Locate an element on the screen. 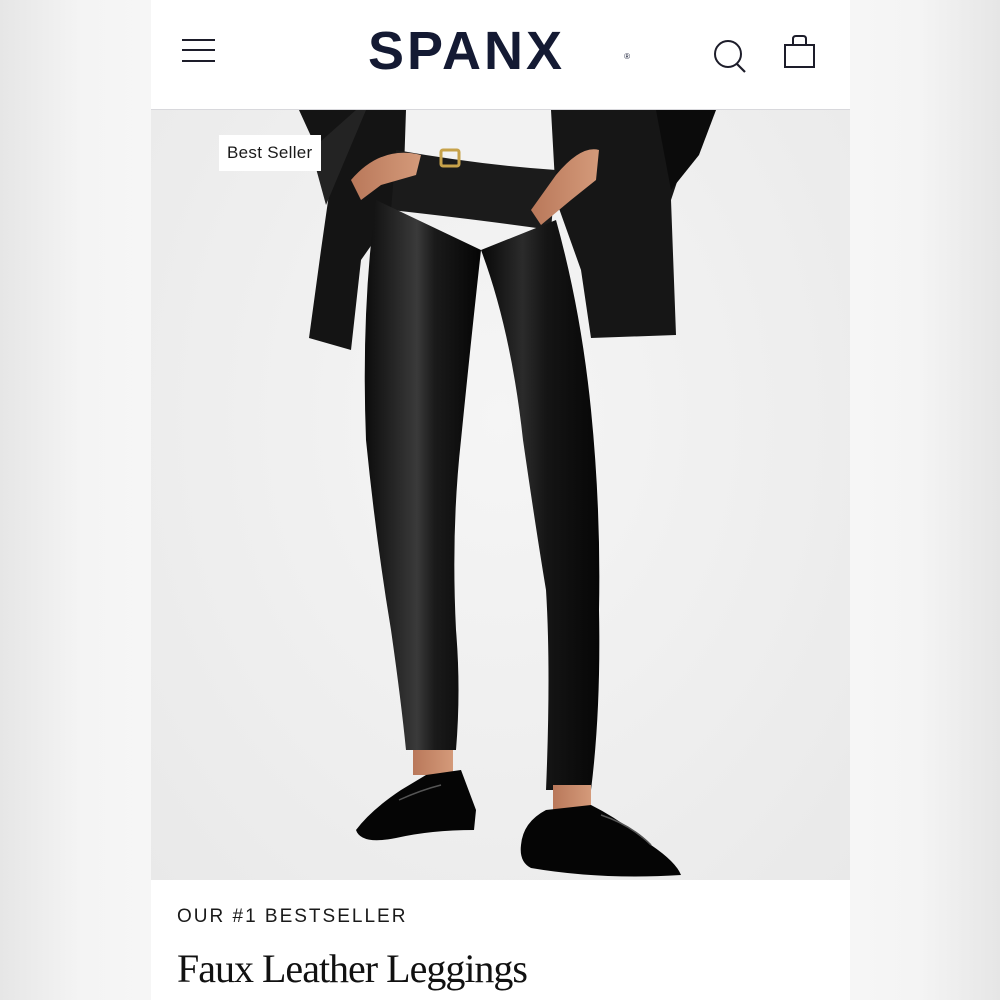 This screenshot has height=1000, width=1000. site-header: SPANX ® is located at coordinates (500, 55).